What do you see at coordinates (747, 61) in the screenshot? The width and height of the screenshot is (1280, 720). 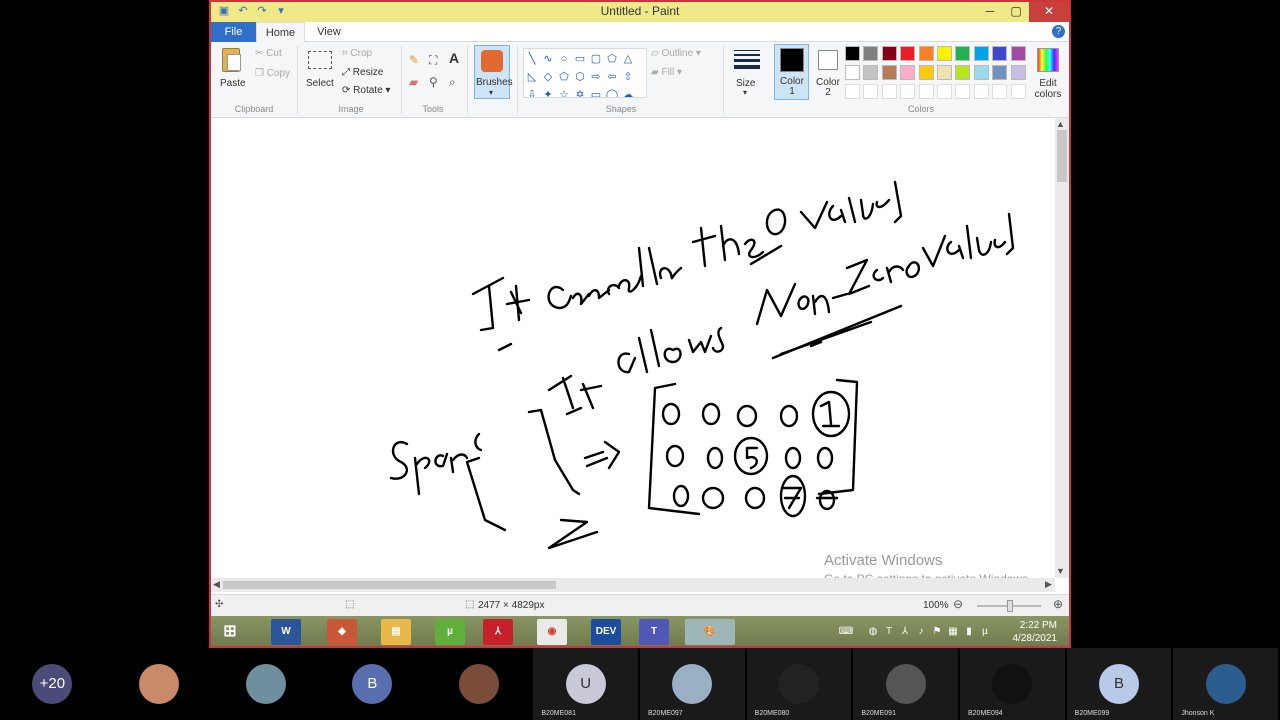 I see `size-icon` at bounding box center [747, 61].